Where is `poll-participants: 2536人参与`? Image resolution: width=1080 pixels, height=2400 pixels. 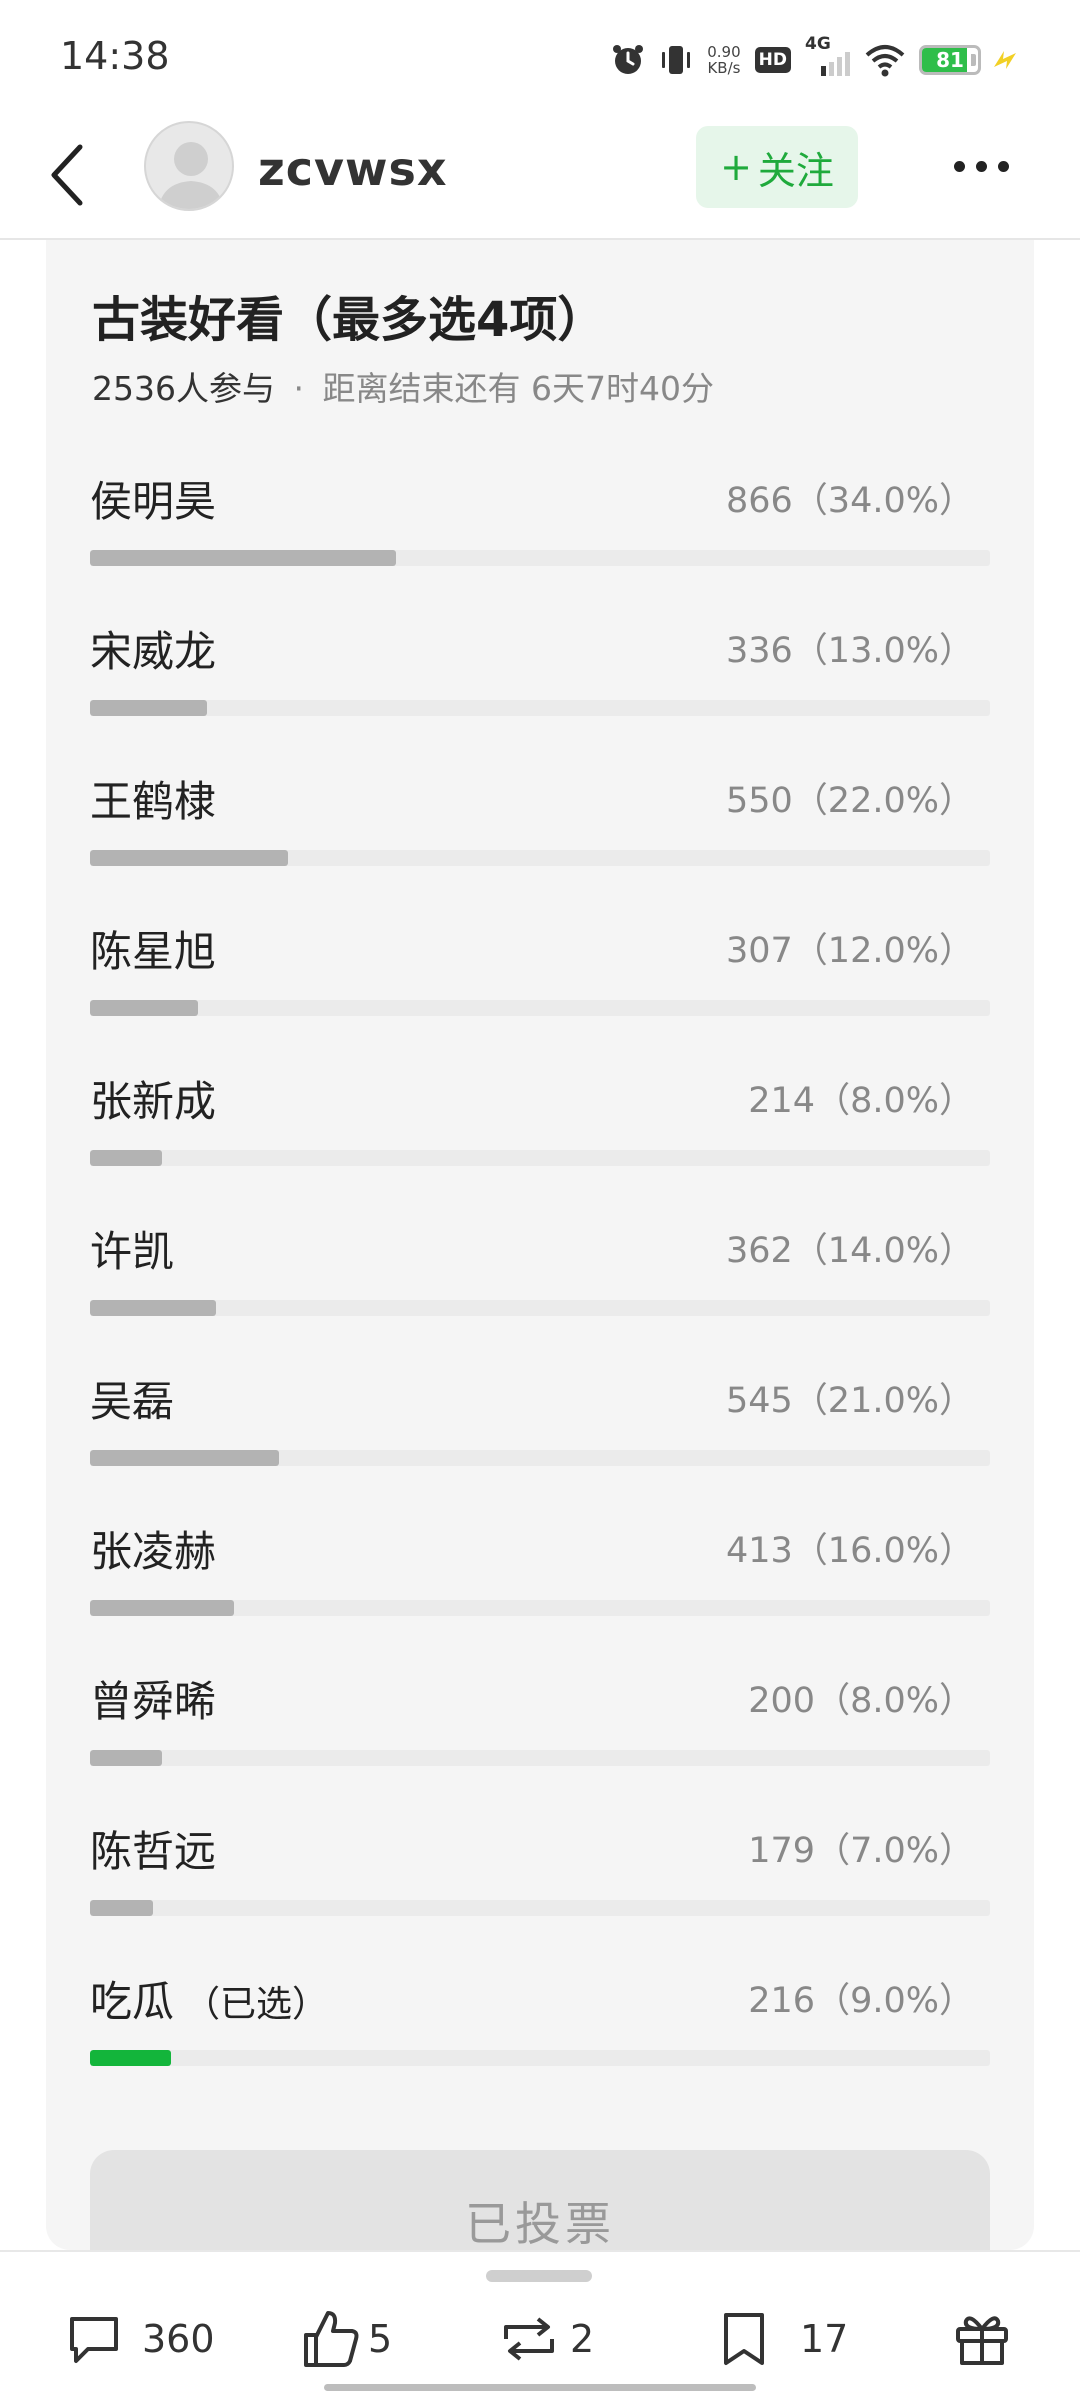 poll-participants: 2536人参与 is located at coordinates (183, 388).